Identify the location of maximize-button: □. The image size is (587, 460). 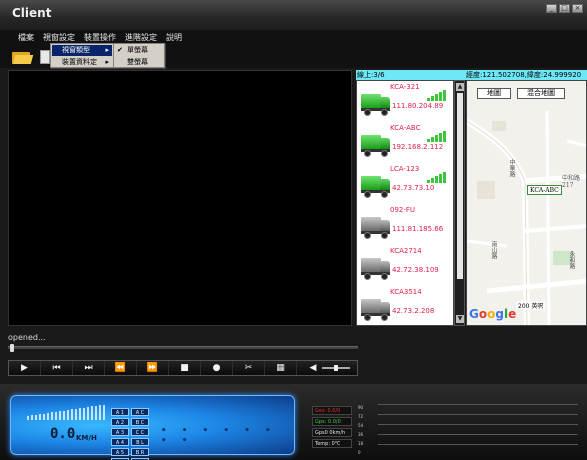
(564, 8).